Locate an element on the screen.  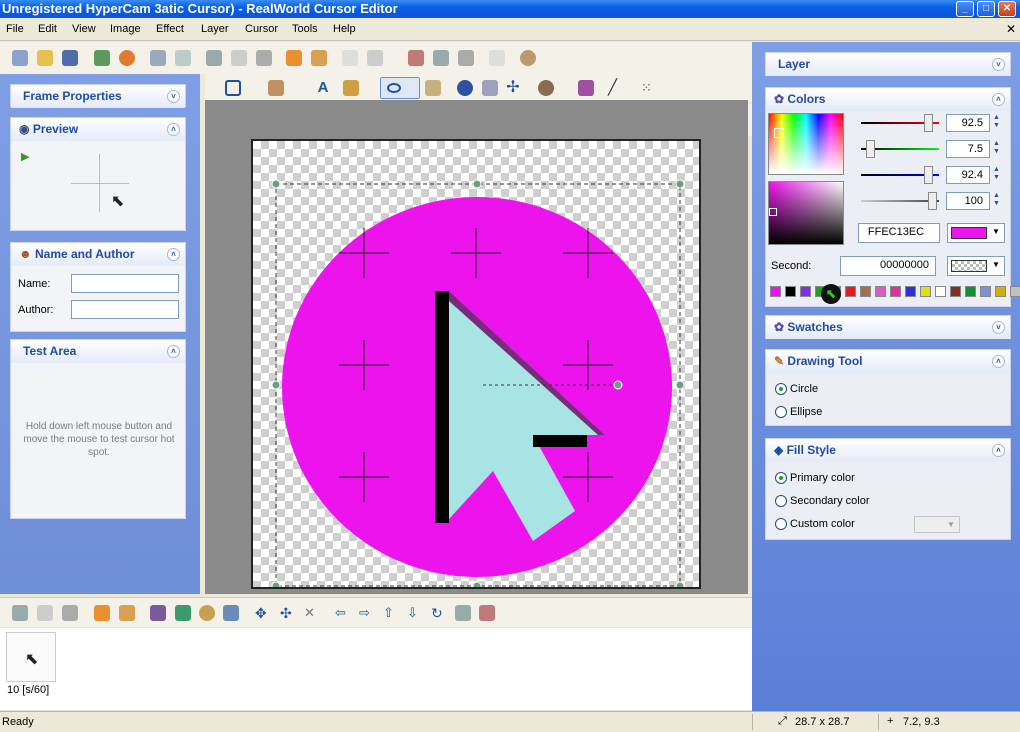
menu-help: Help is located at coordinates (344, 29).